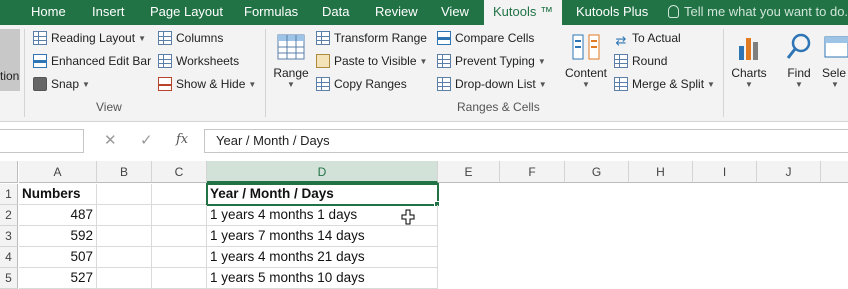 Image resolution: width=848 pixels, height=289 pixels. I want to click on transform-range-button: Transform Range, so click(371, 38).